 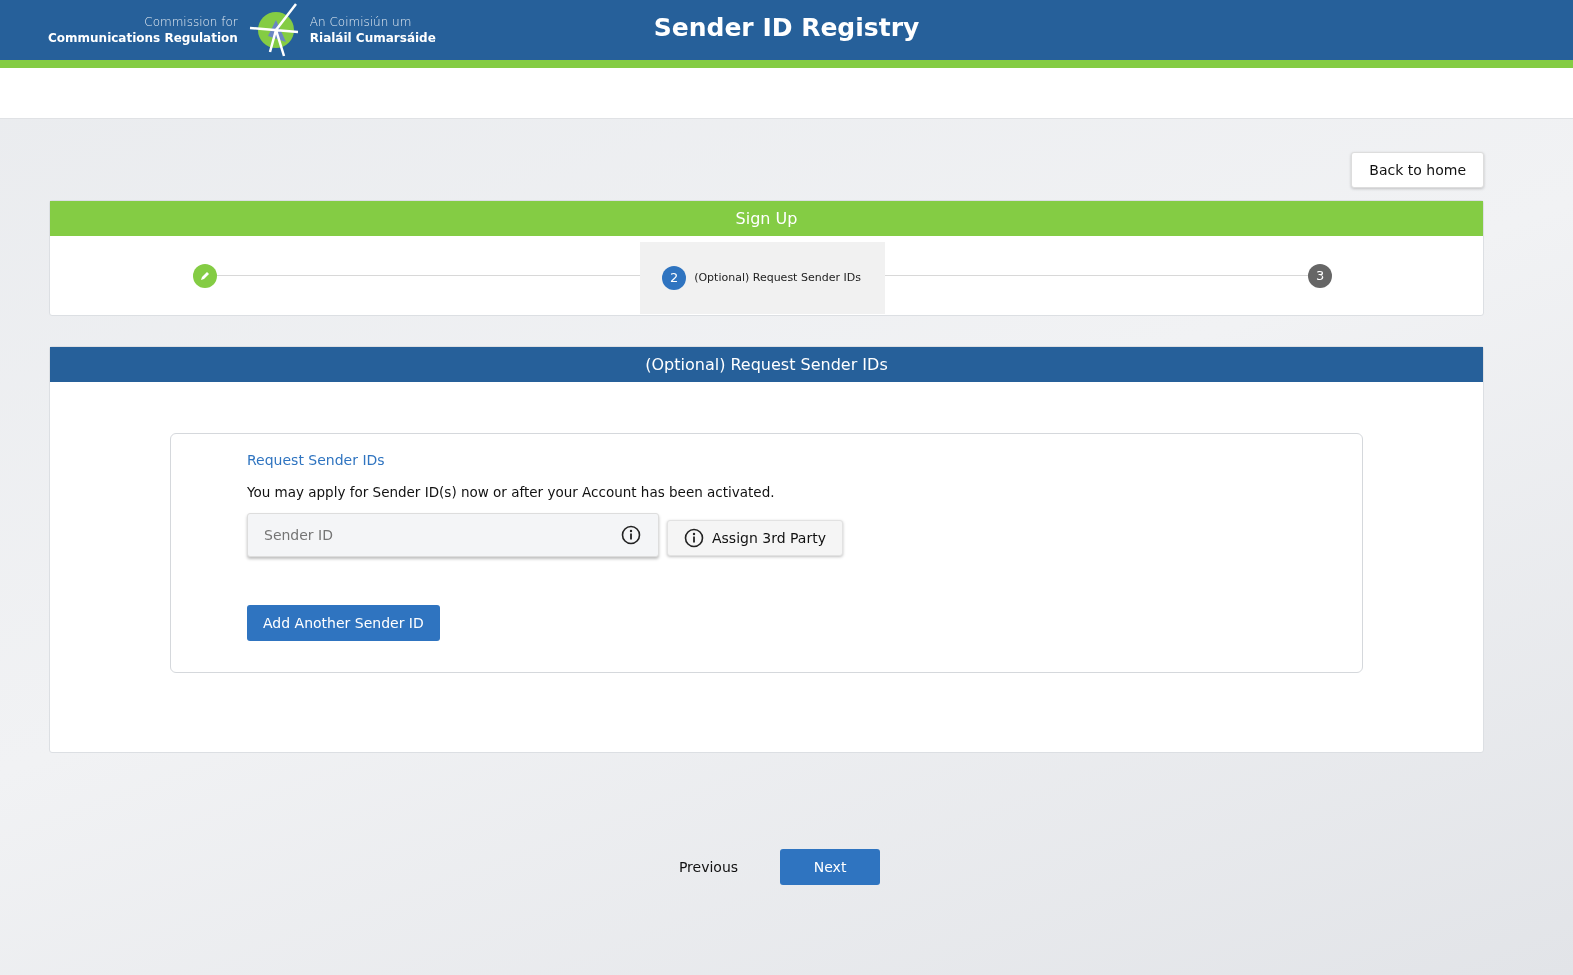 I want to click on assign-3rd-party-button: Assign 3rd Party, so click(x=755, y=538).